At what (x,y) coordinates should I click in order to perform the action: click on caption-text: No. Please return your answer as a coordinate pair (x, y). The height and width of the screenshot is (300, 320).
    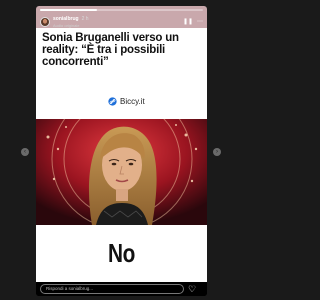
    Looking at the image, I should click on (121, 253).